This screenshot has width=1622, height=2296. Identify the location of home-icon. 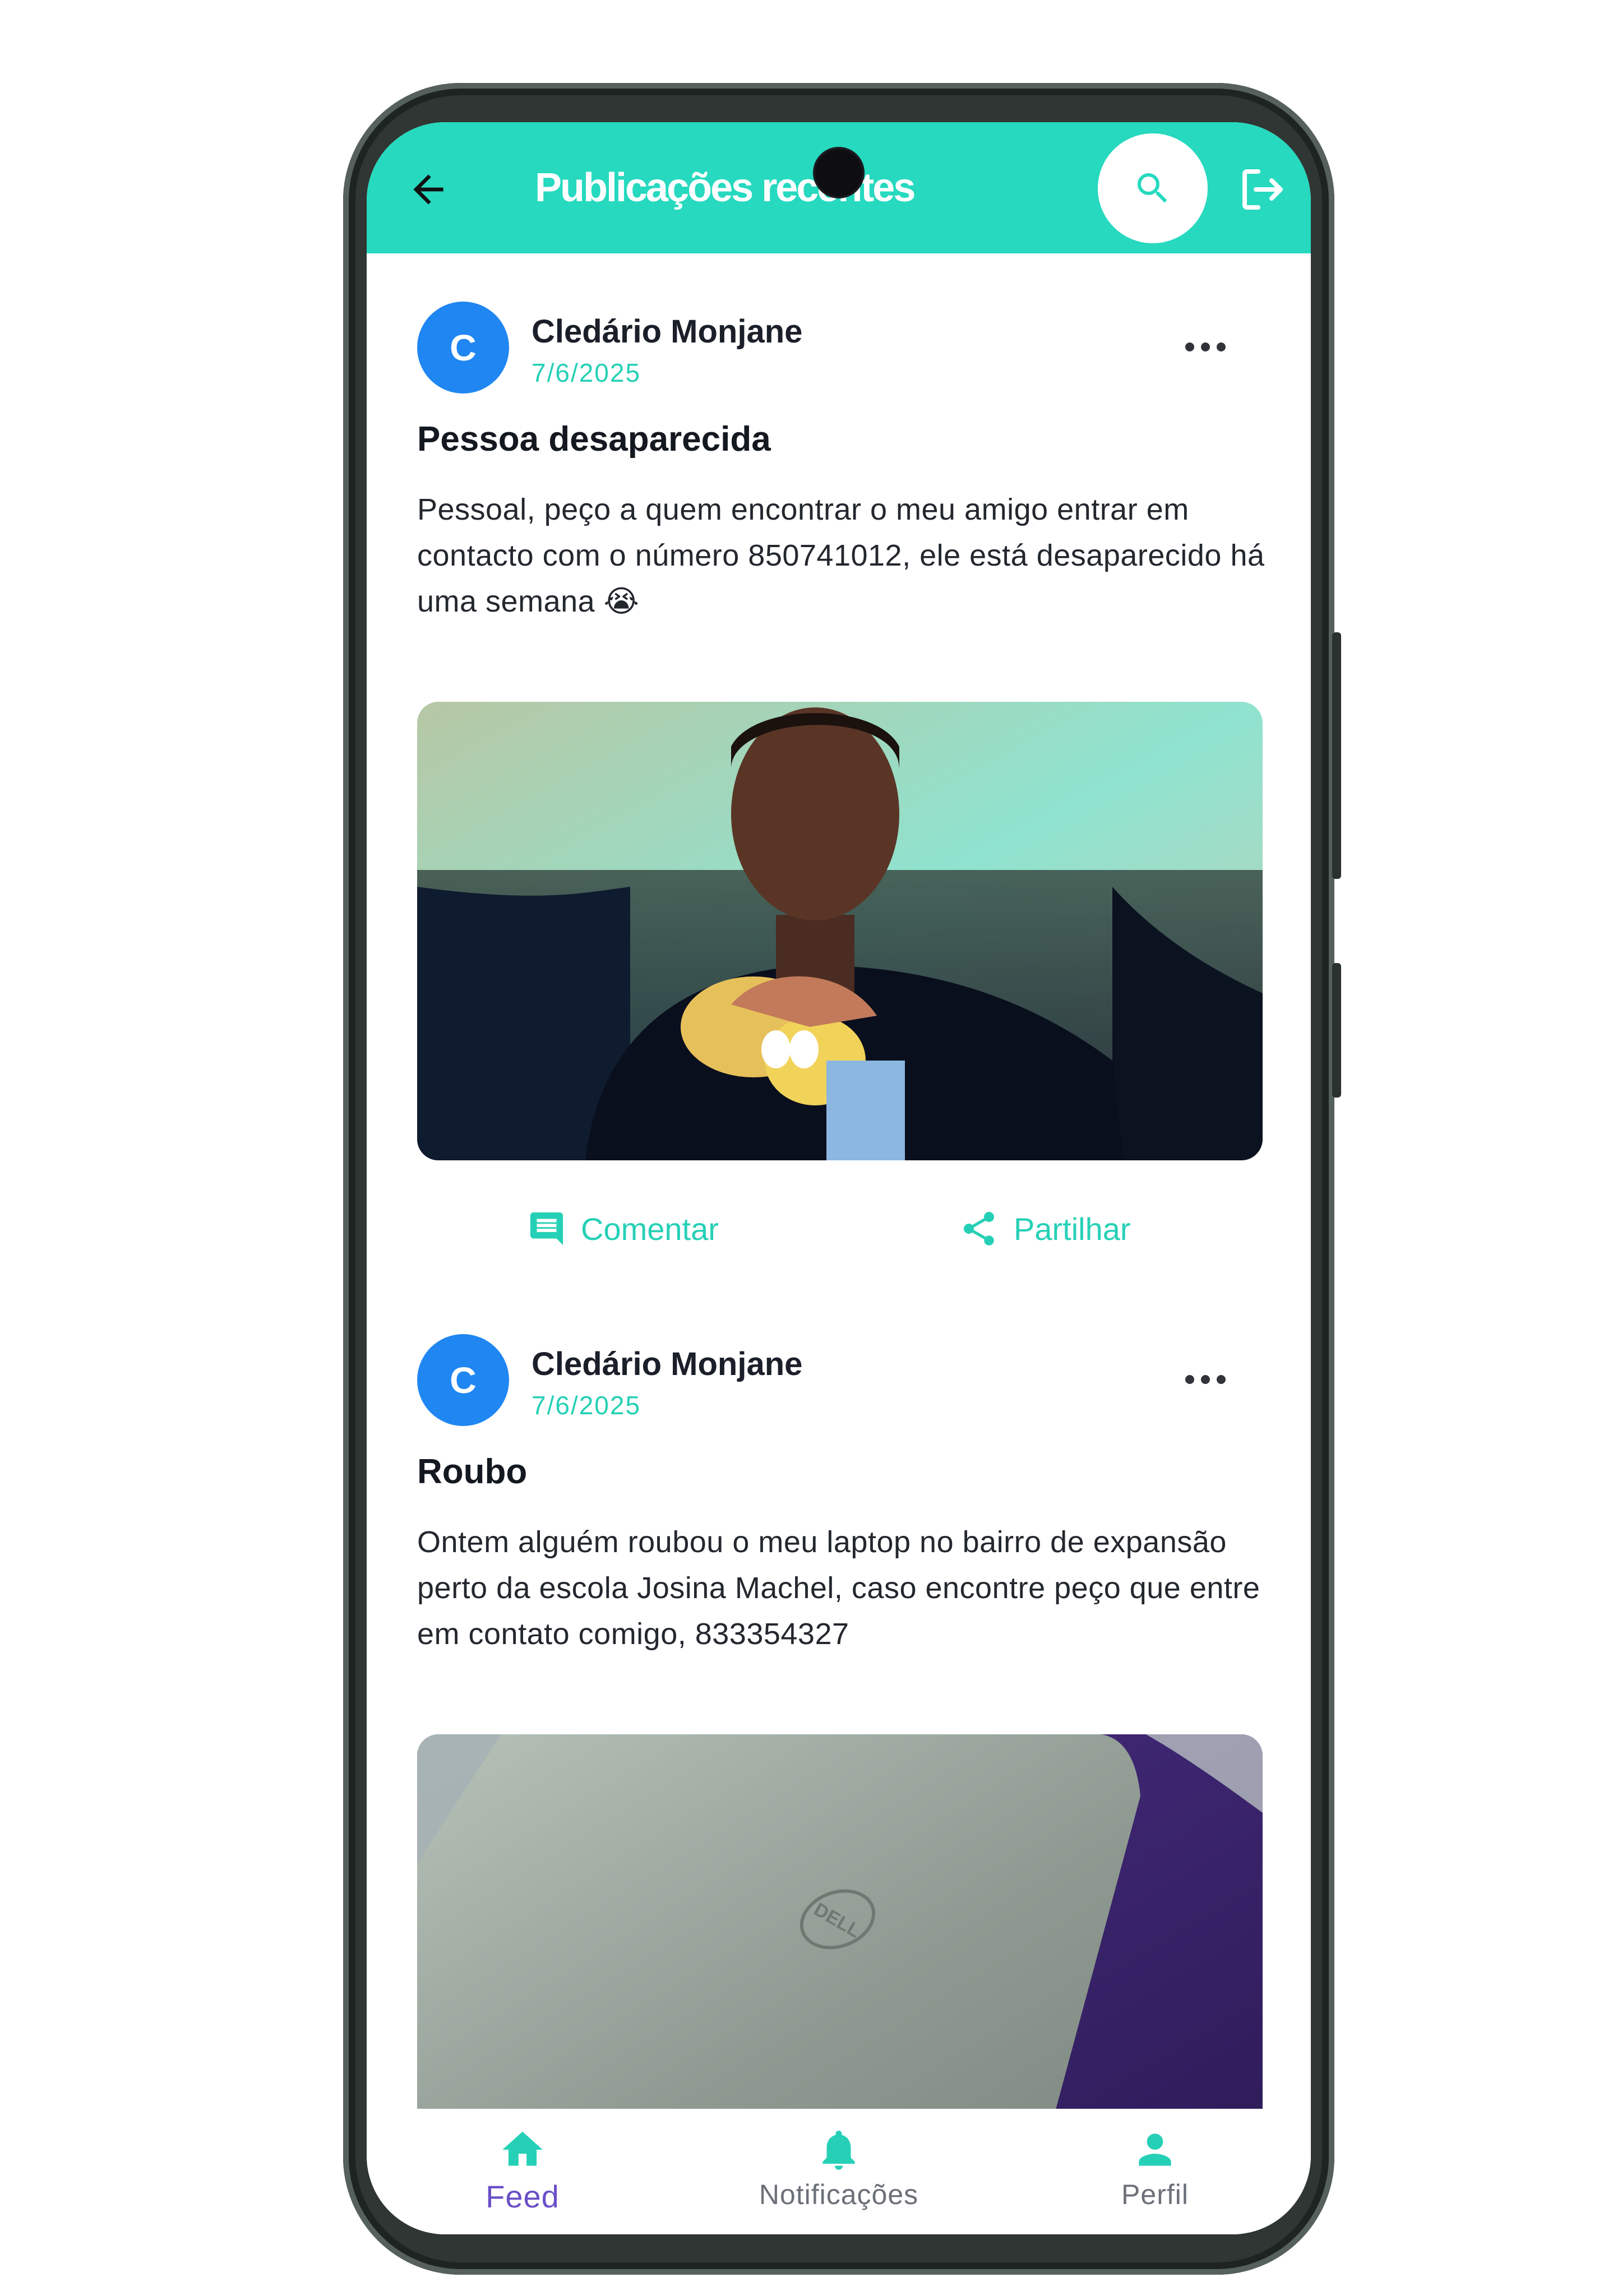
(522, 2148).